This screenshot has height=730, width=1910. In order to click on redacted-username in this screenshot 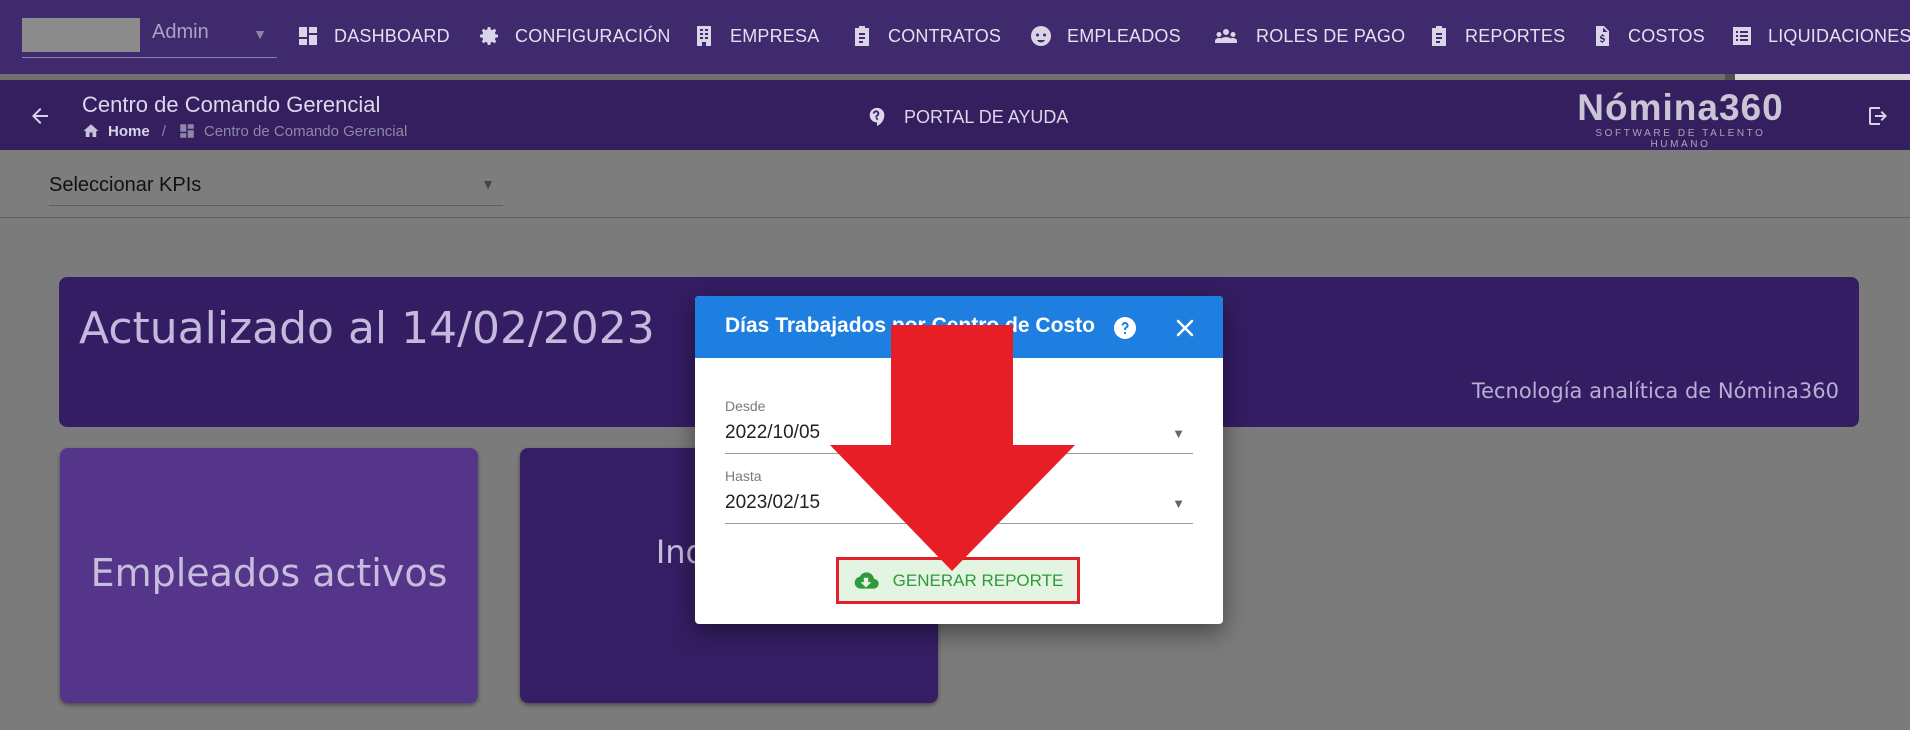, I will do `click(81, 35)`.